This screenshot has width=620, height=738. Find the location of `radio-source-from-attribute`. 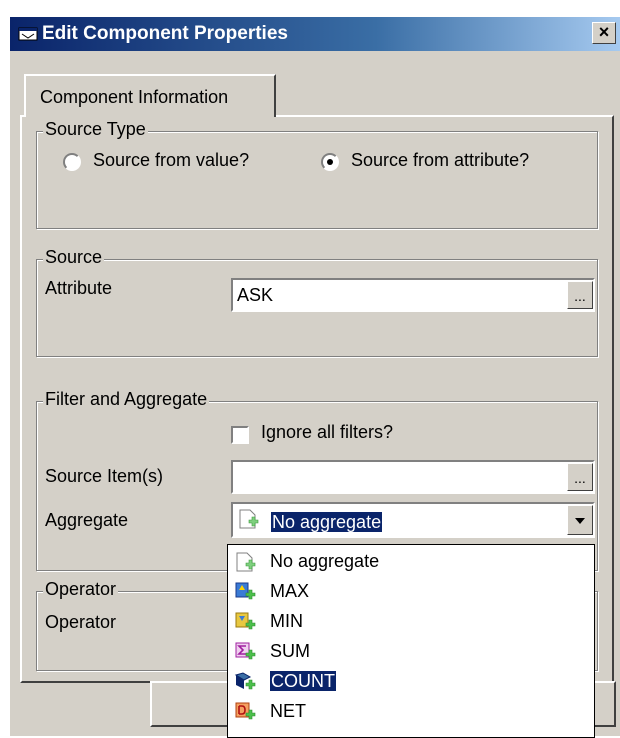

radio-source-from-attribute is located at coordinates (330, 162).